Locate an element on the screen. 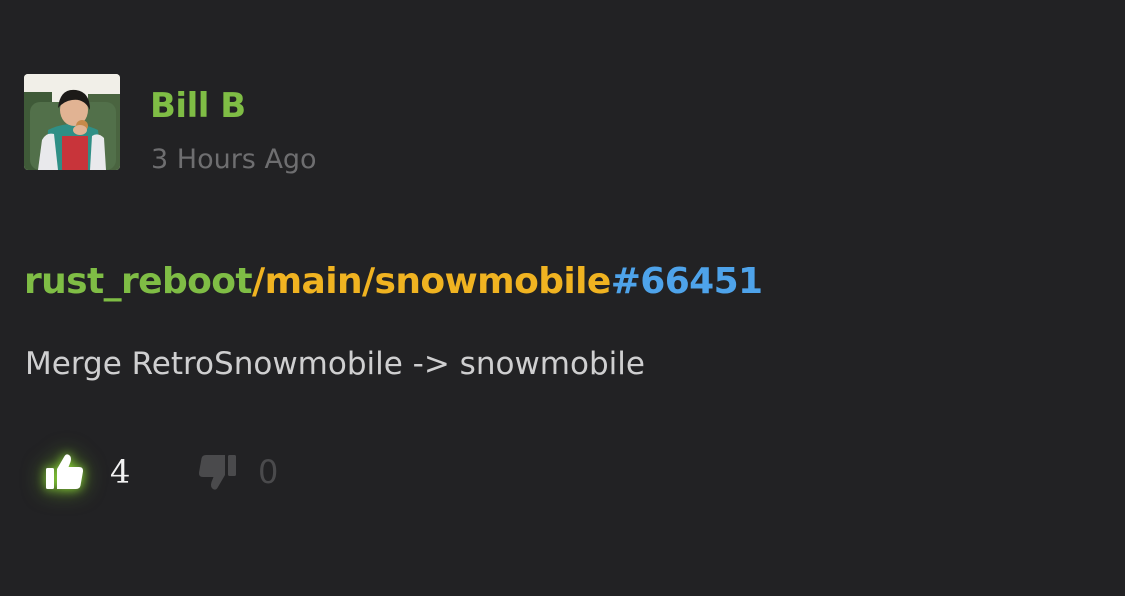 This screenshot has height=596, width=1125. commit-reference: rust_reboot/main/snowmobile#66451 is located at coordinates (393, 282).